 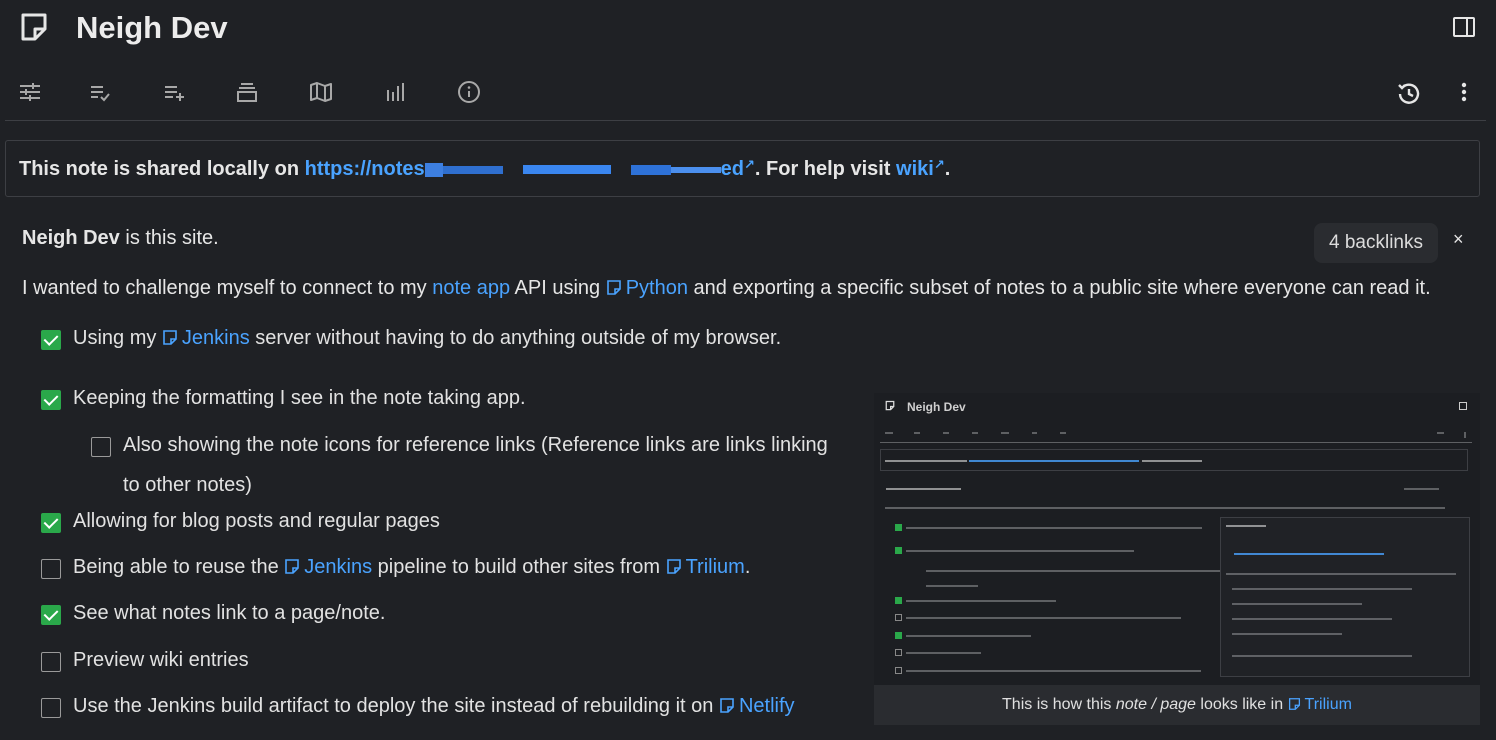 What do you see at coordinates (71, 238) in the screenshot?
I see `site-name: Neigh Dev` at bounding box center [71, 238].